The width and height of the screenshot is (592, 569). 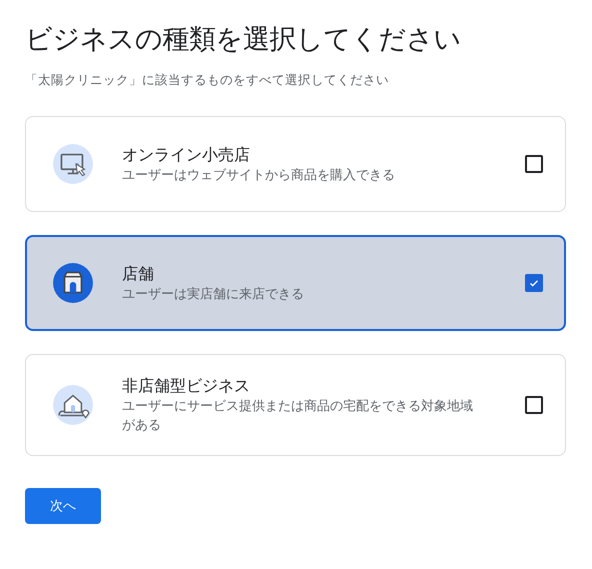 I want to click on option-description: ユーザーはウェブサイトから商品を購入できる, so click(x=259, y=175).